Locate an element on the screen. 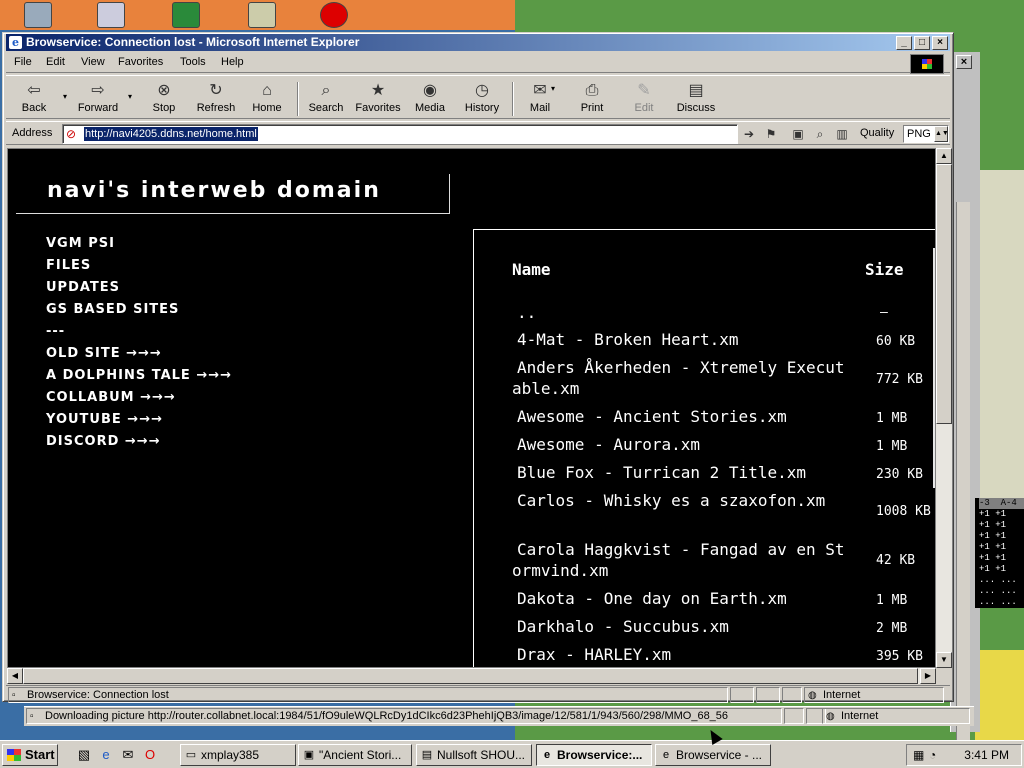  address-input: ⊘ http://navi4205.ddns.net/home.html is located at coordinates (400, 134).